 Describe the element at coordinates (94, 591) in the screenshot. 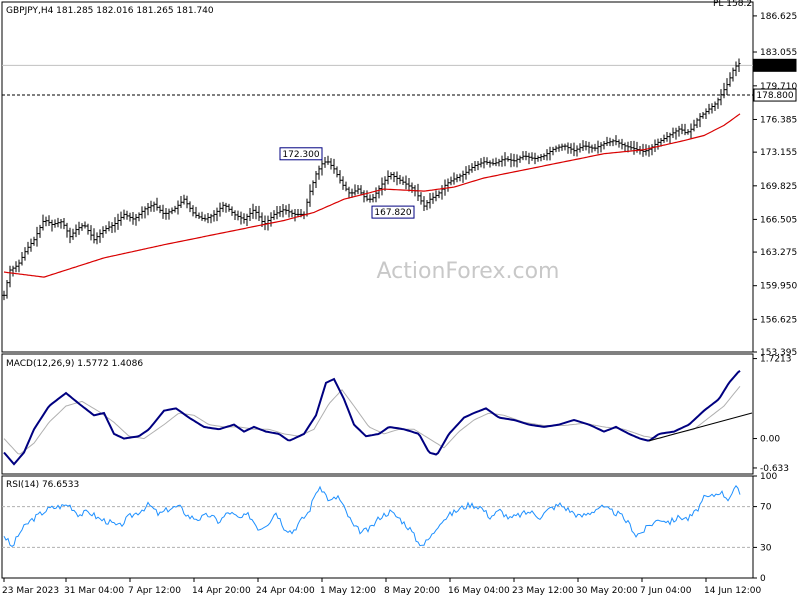

I see `time-tick-label: 31 Mar 04:00` at that location.